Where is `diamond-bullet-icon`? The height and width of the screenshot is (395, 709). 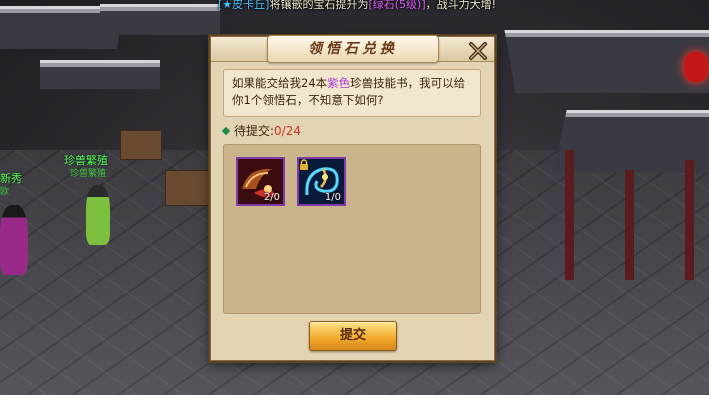 diamond-bullet-icon is located at coordinates (226, 131).